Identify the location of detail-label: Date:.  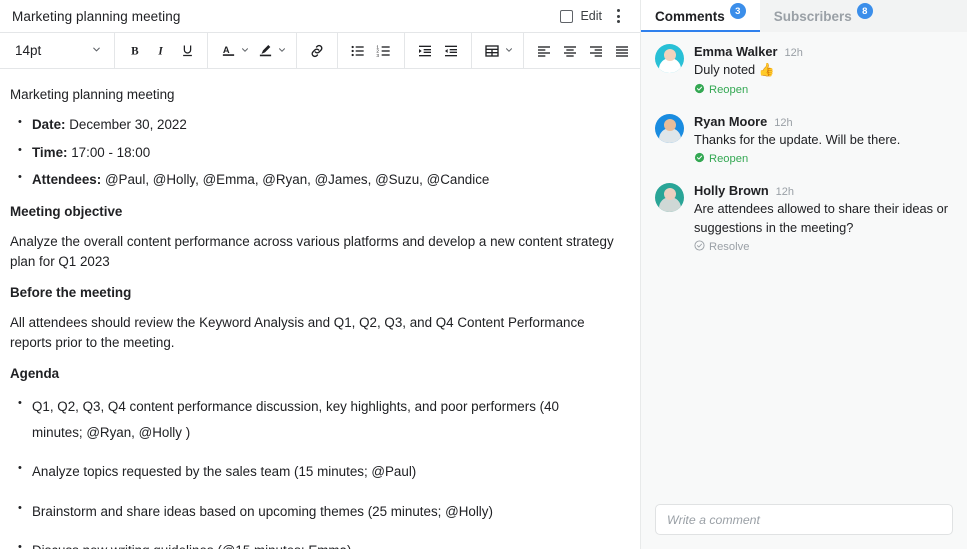
(49, 125).